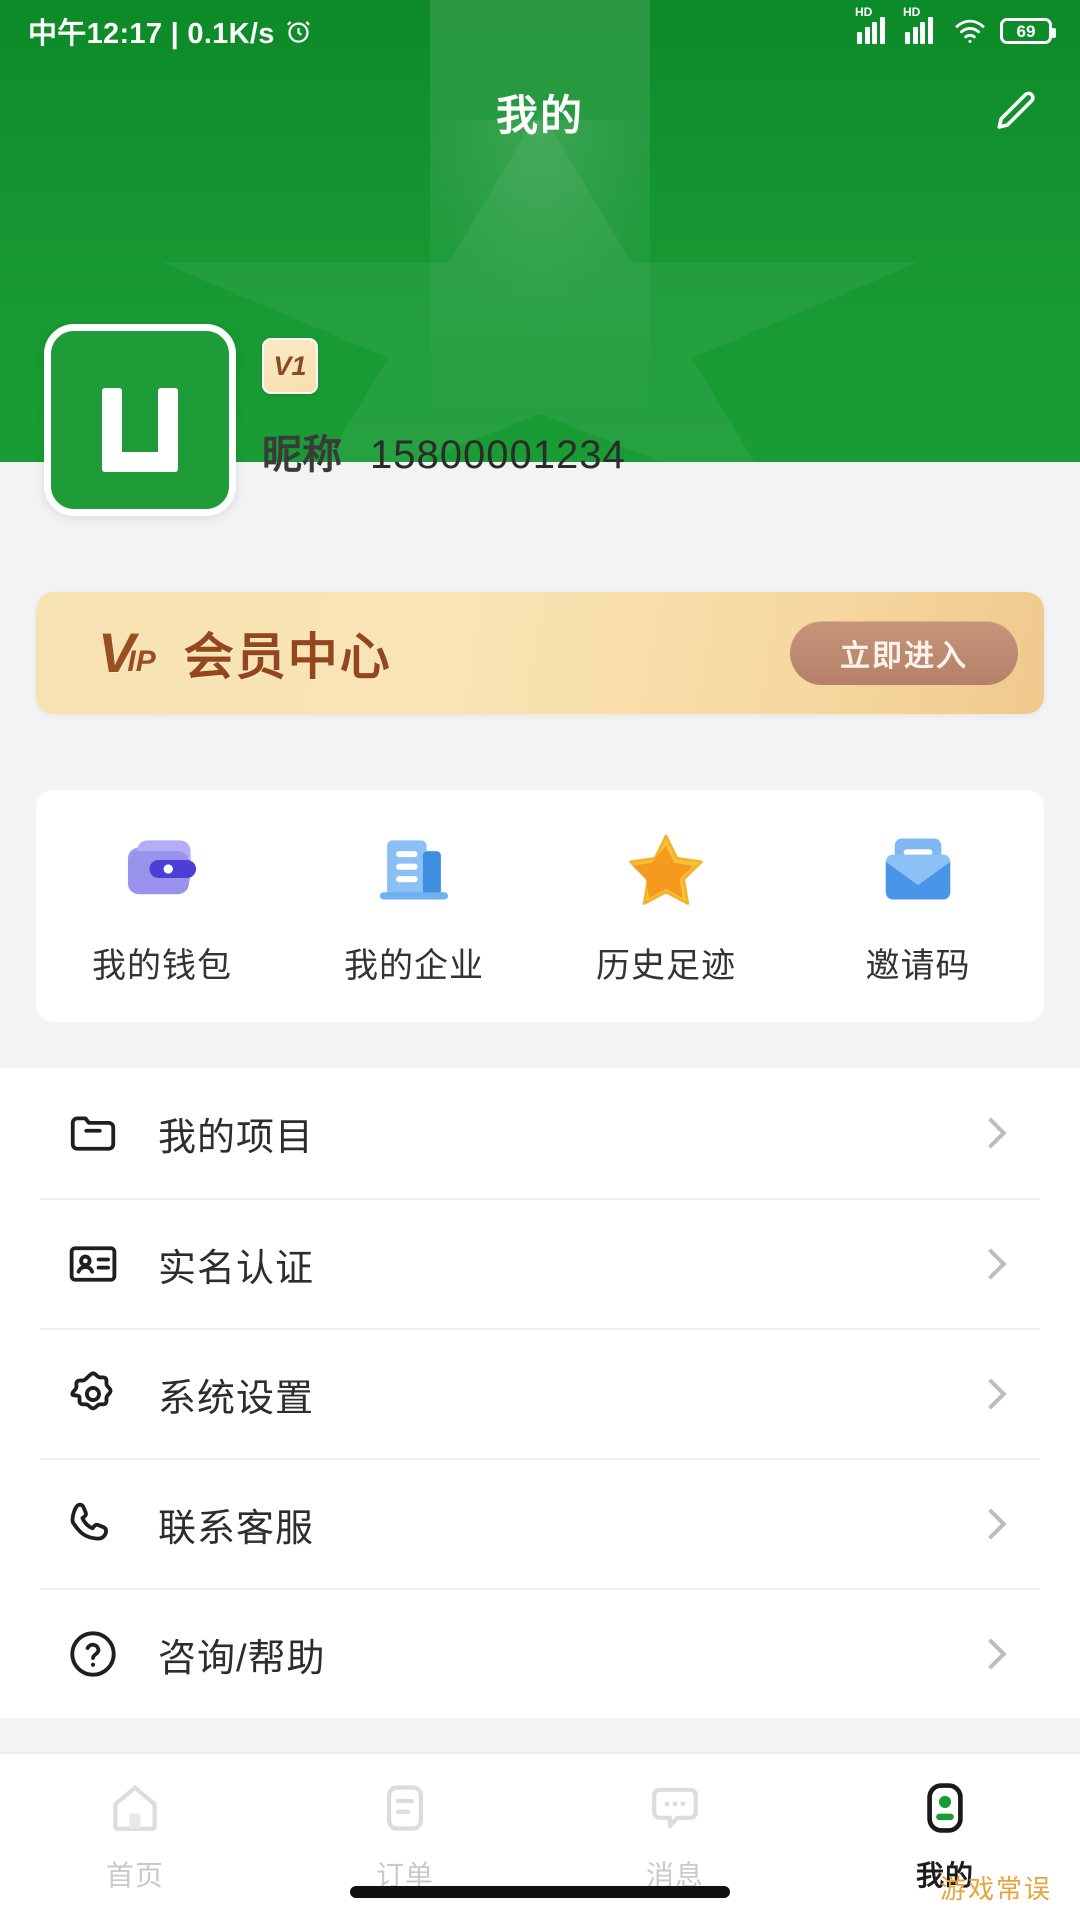 The height and width of the screenshot is (1920, 1080). Describe the element at coordinates (540, 31) in the screenshot. I see `status-bar: 中午12:17 | 0.1K/s HD HD 69` at that location.